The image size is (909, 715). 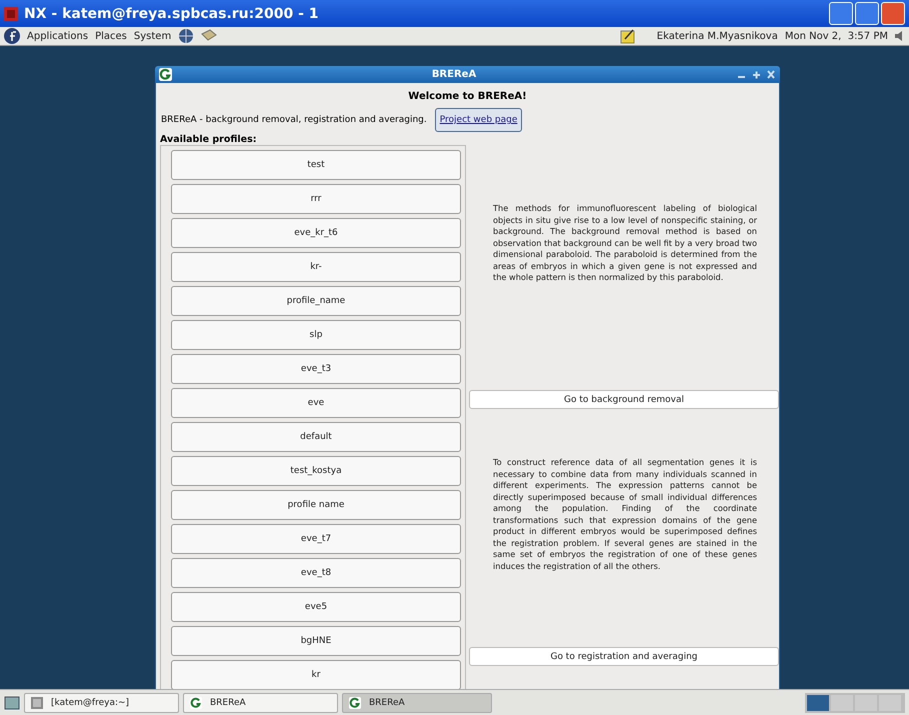 I want to click on profile-button: default, so click(x=316, y=437).